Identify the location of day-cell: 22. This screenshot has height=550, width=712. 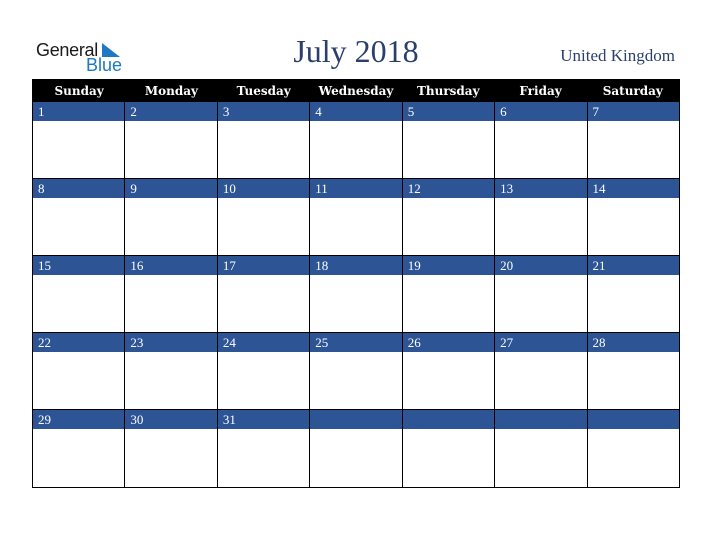
(79, 371).